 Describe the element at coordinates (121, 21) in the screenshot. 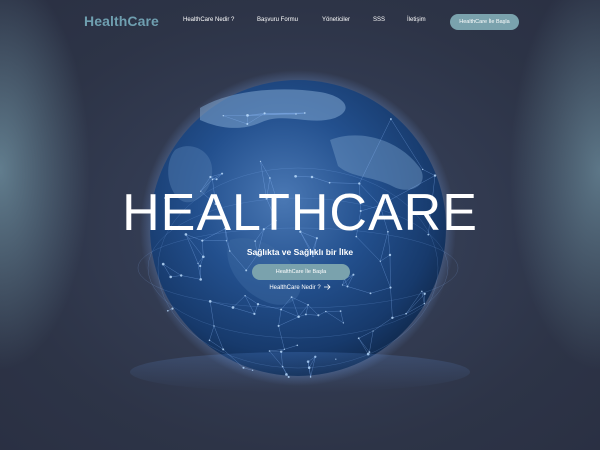

I see `logo: HealthCare` at that location.